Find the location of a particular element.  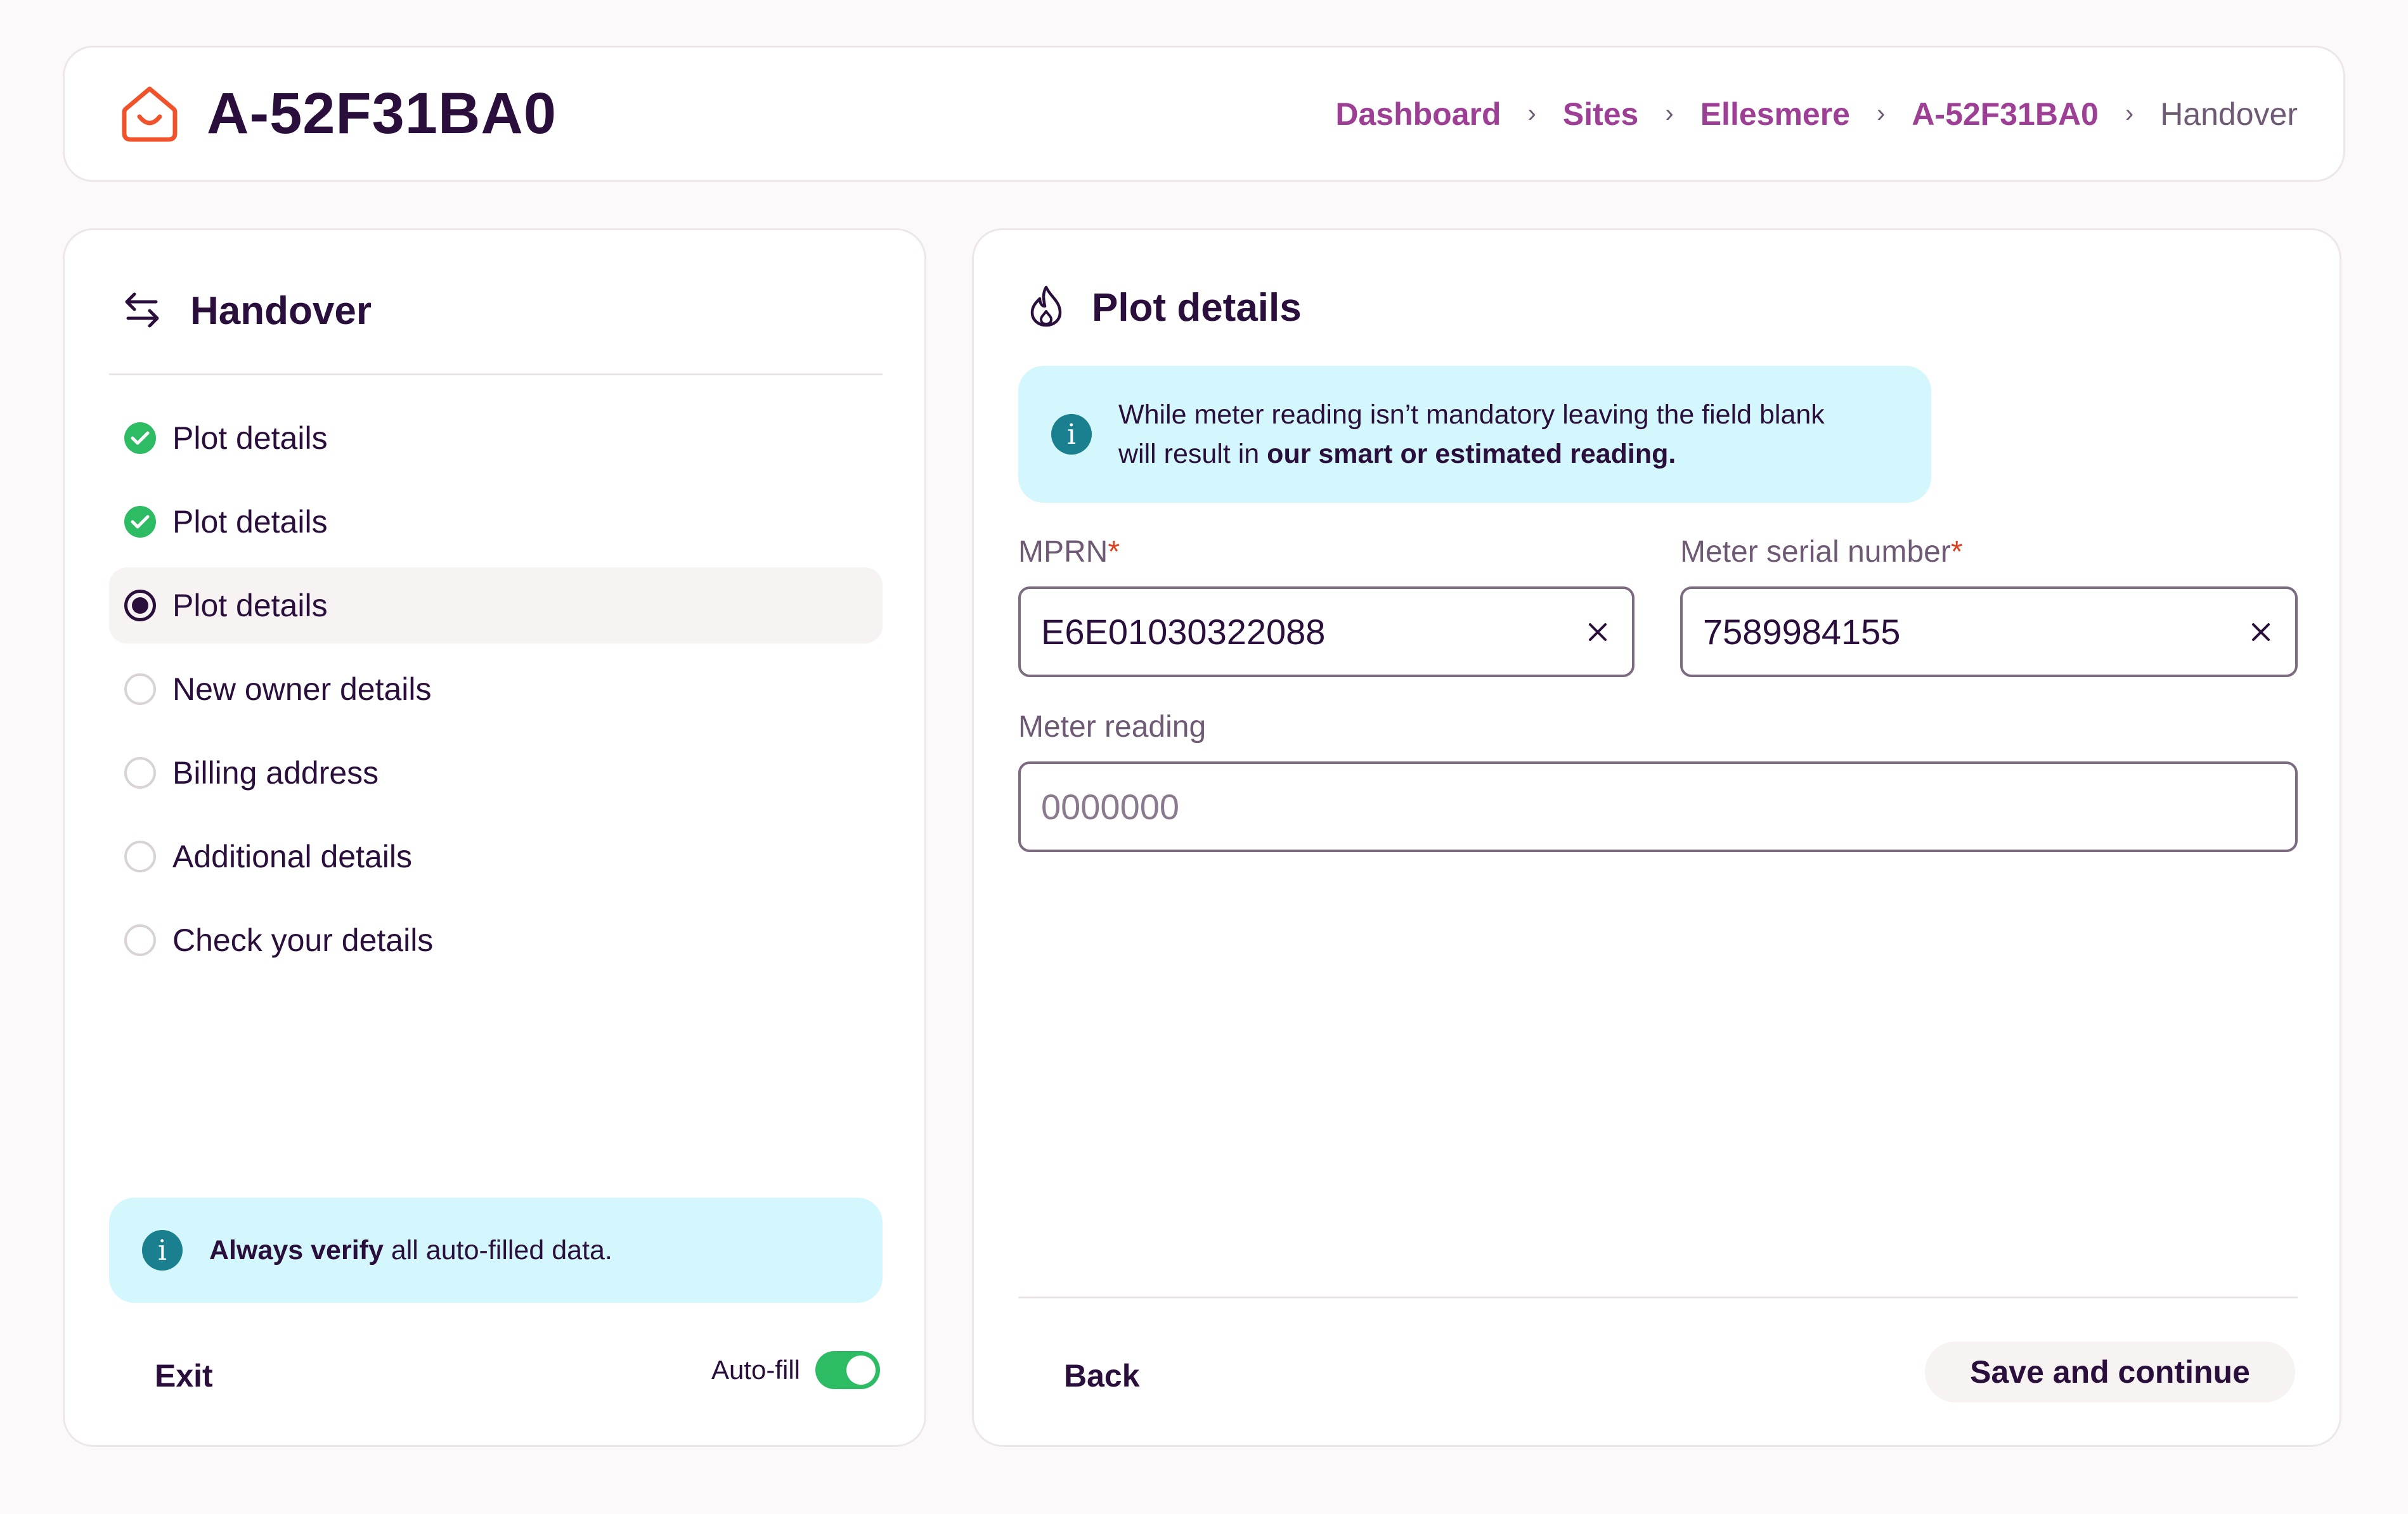

step-item-new-owner-details: New owner details is located at coordinates (496, 689).